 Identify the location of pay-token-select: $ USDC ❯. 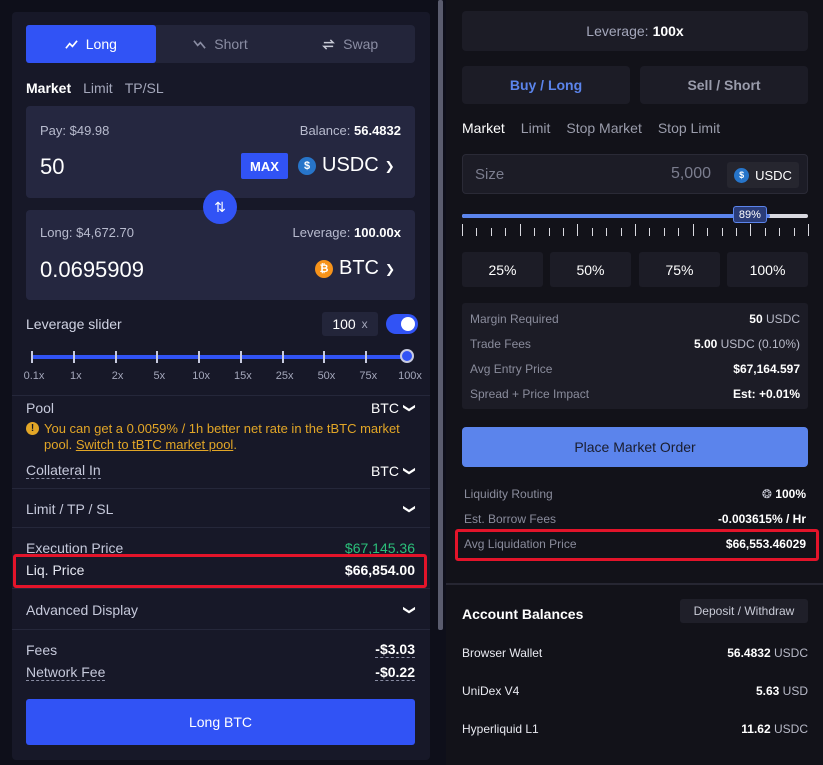
(346, 165).